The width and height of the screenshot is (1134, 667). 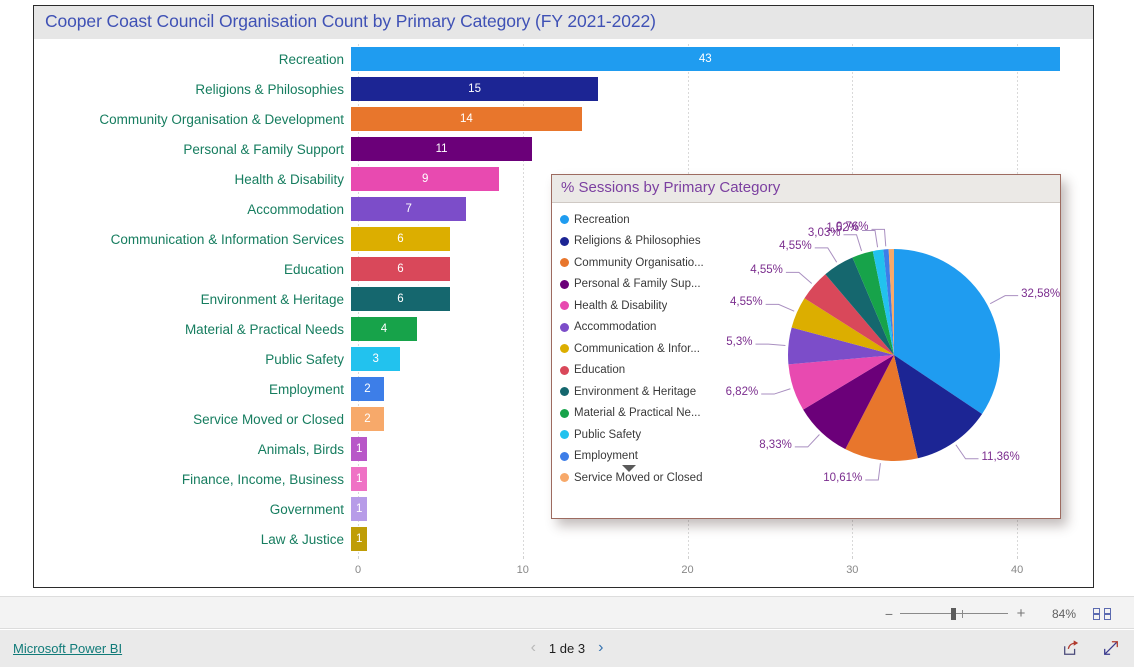 I want to click on bar-value-label: 1, so click(x=359, y=509).